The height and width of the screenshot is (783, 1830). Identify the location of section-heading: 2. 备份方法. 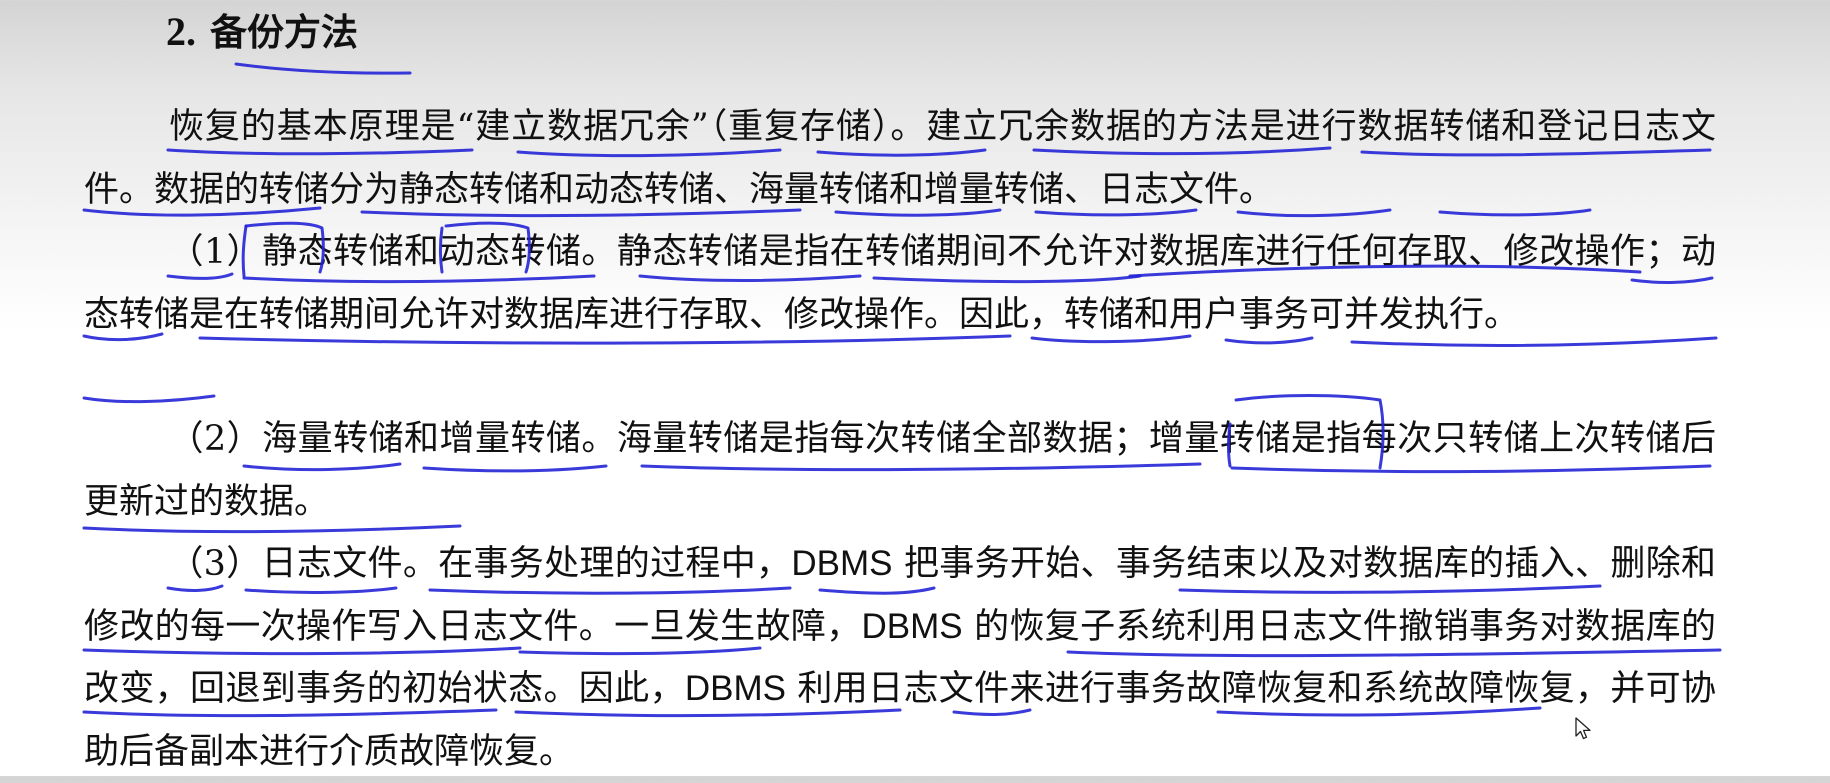
(262, 32).